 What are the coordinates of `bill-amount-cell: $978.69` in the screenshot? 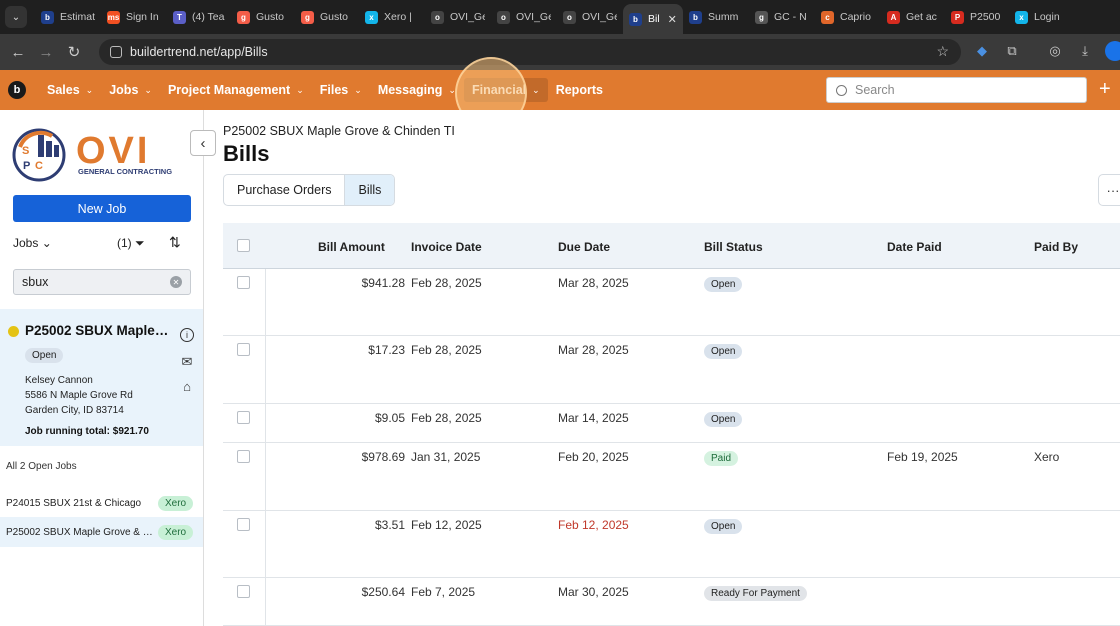 It's located at (335, 457).